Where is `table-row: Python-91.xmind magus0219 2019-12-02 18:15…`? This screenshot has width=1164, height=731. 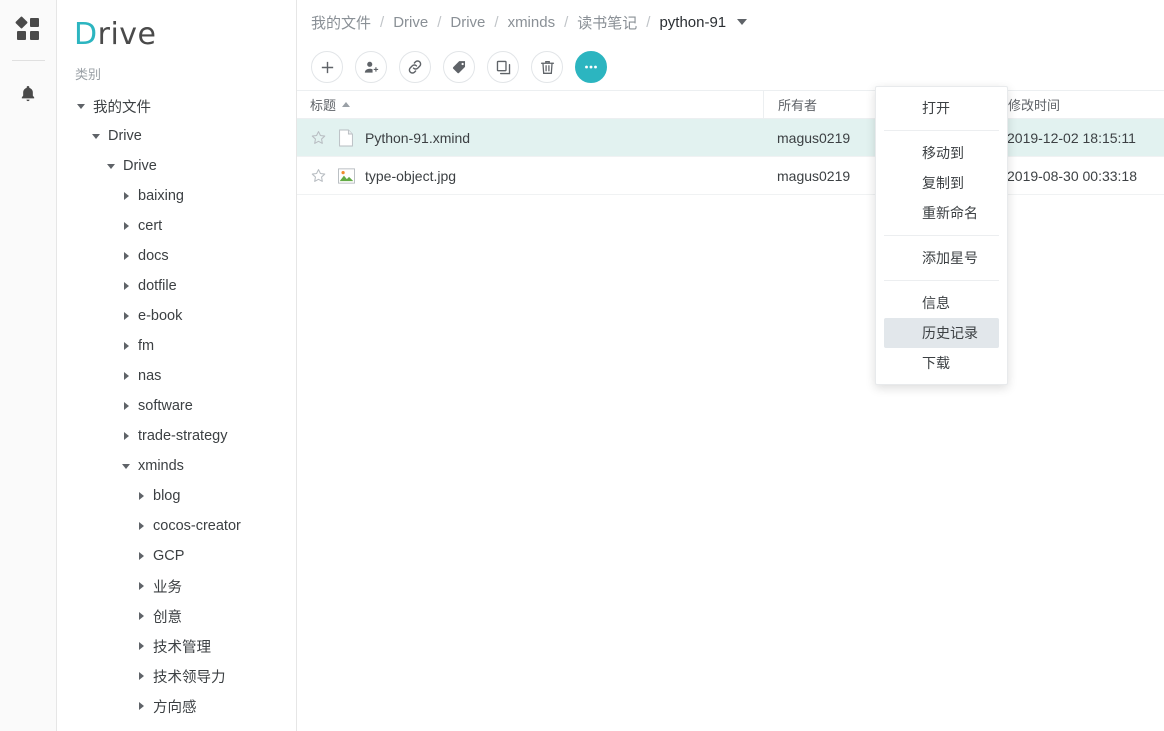 table-row: Python-91.xmind magus0219 2019-12-02 18:15… is located at coordinates (730, 138).